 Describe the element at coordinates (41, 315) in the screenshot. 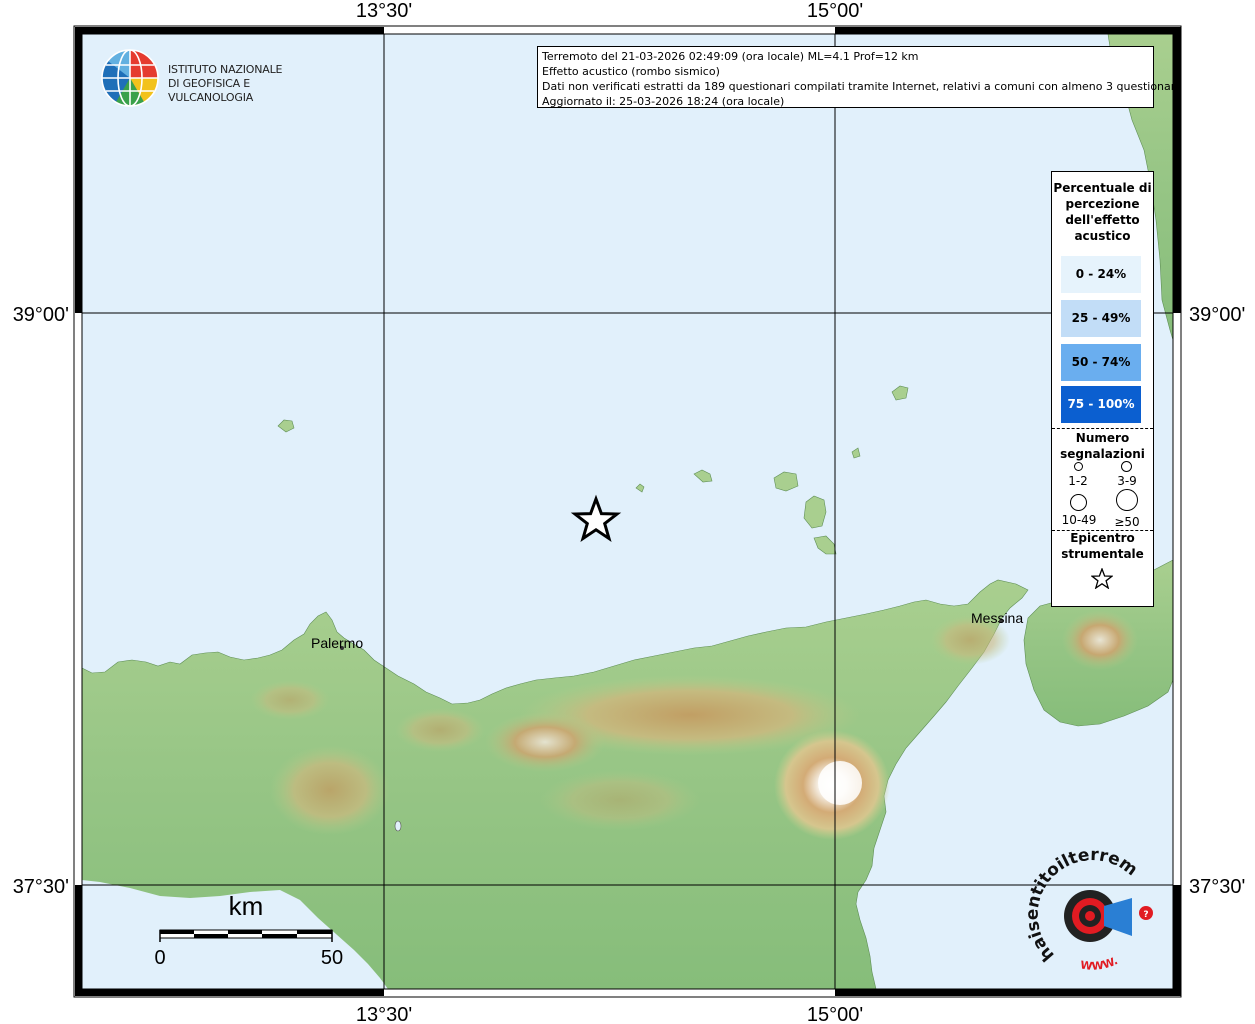

I see `left-lat-label-1: 39°00'` at that location.